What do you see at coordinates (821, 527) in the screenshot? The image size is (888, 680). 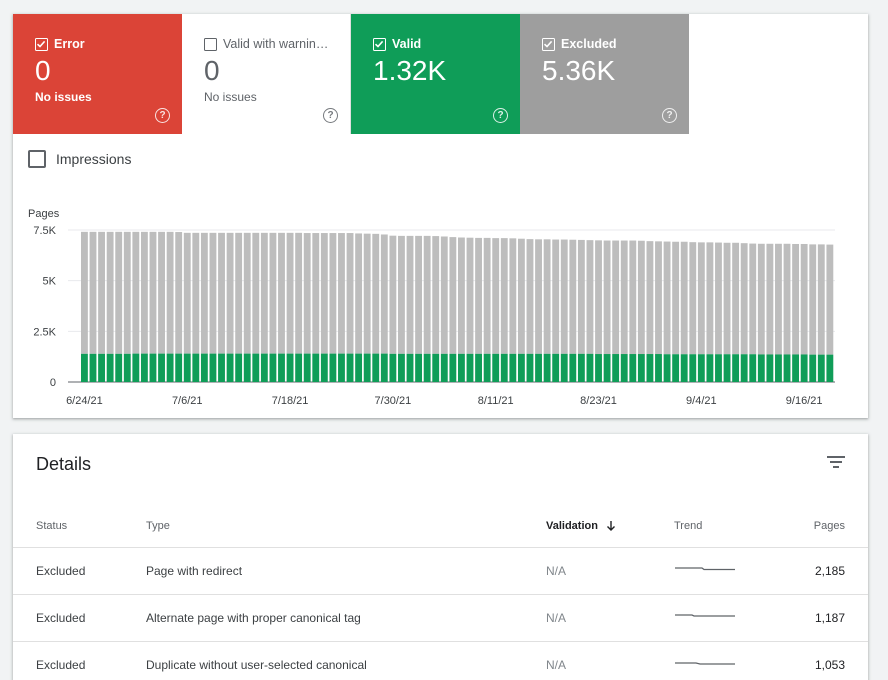 I see `column-header-pages: Pages` at bounding box center [821, 527].